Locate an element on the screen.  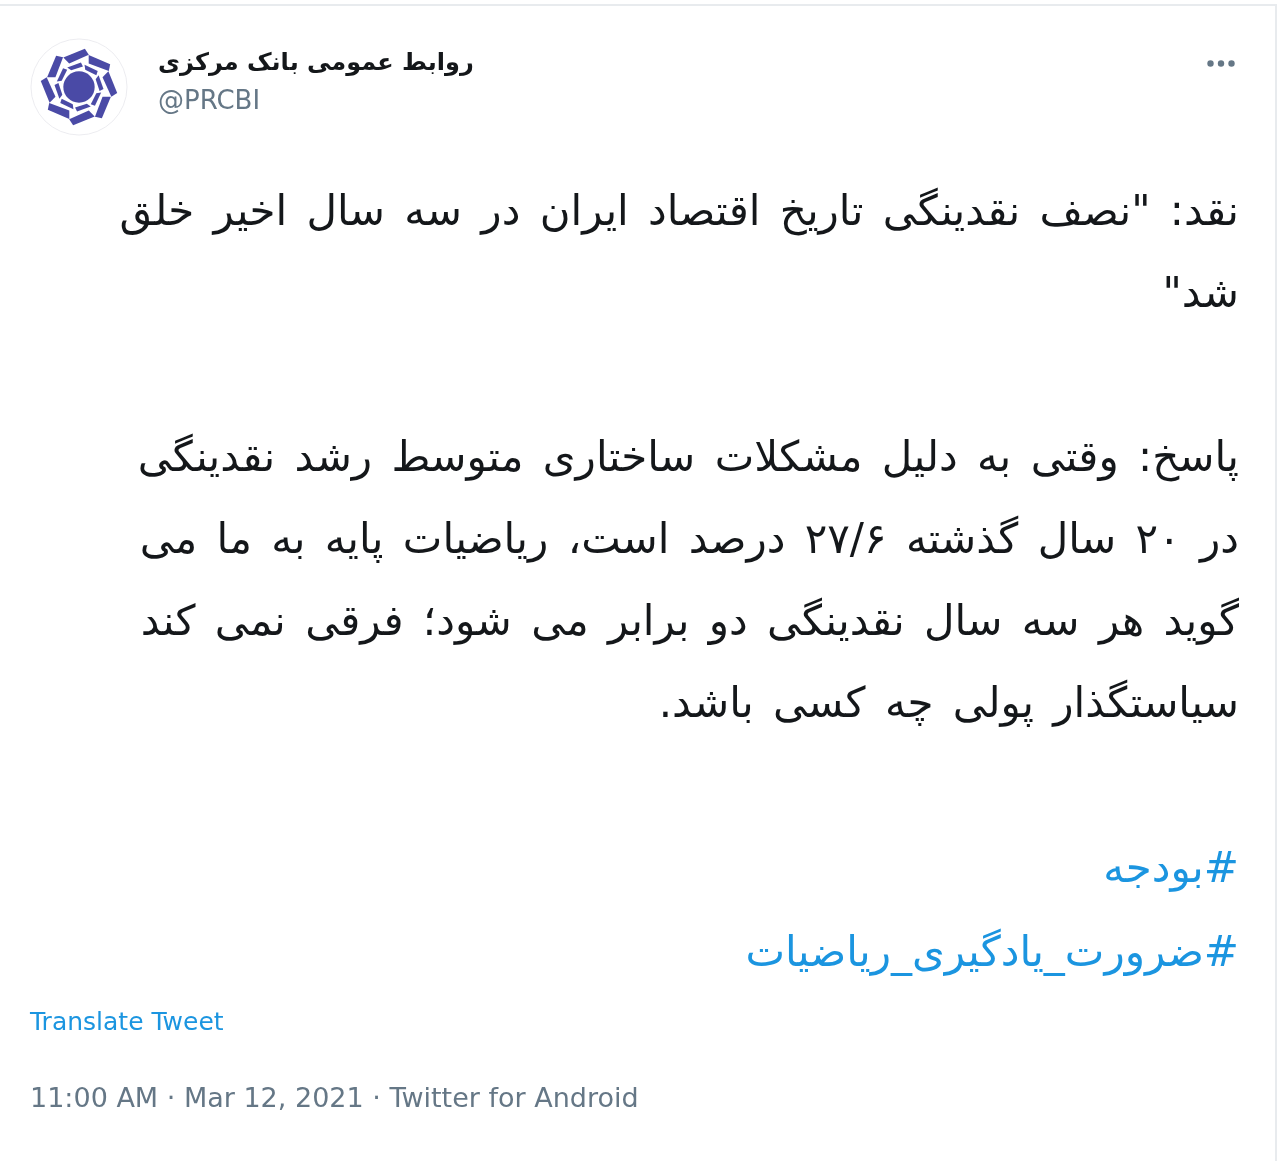
translate-link: Translate Tweet is located at coordinates (127, 1022).